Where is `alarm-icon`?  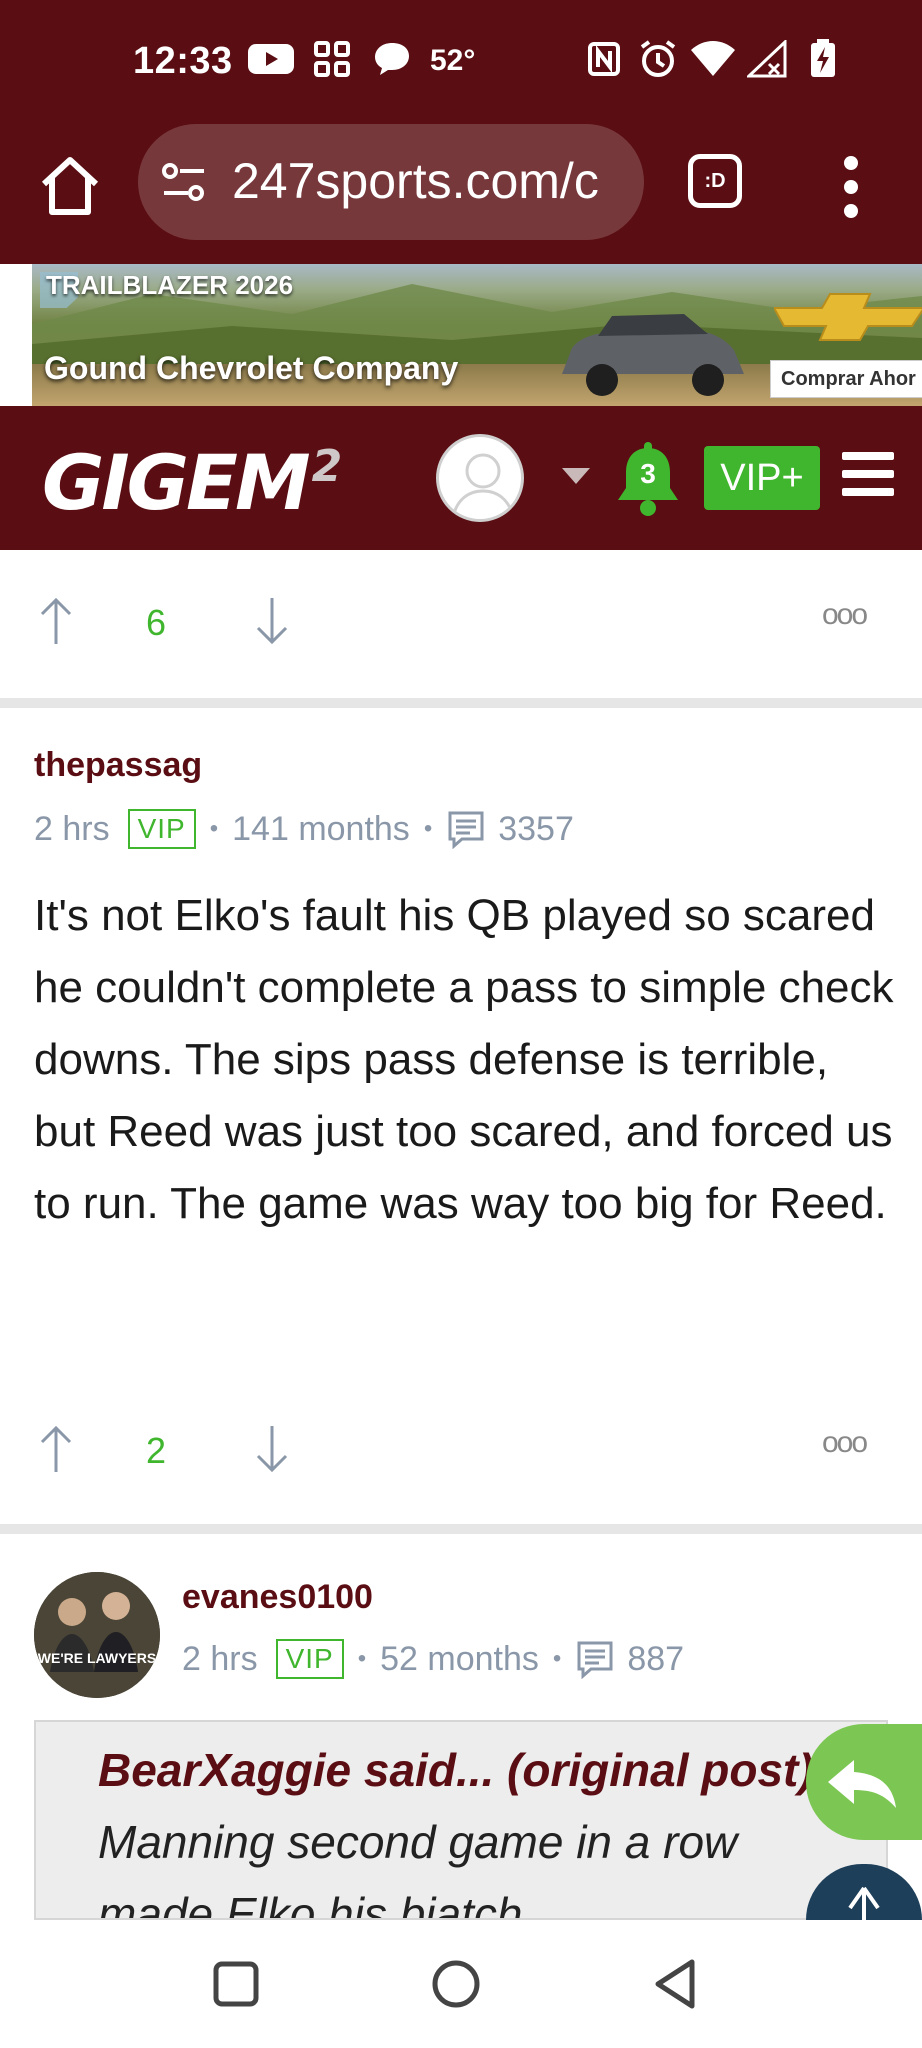 alarm-icon is located at coordinates (658, 59).